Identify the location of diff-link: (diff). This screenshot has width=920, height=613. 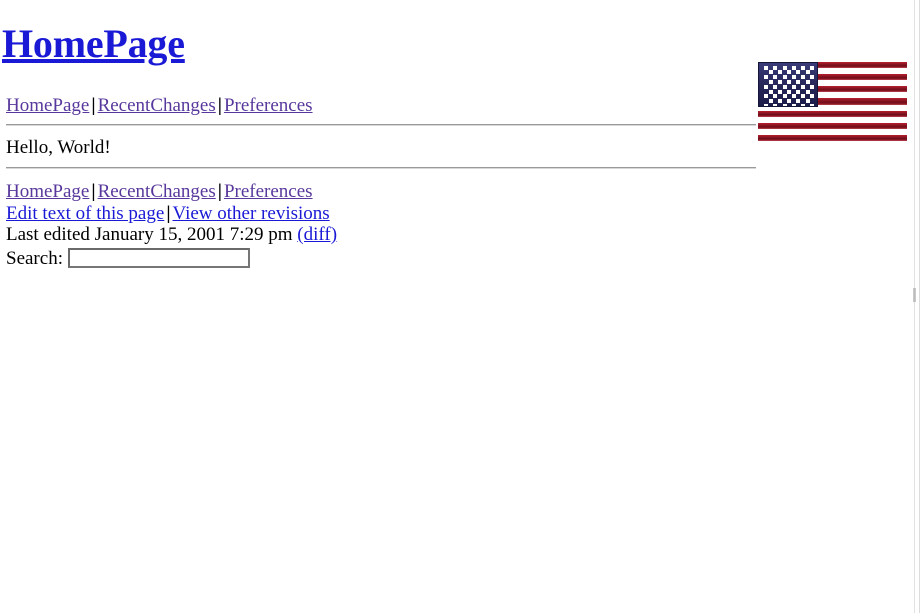
(317, 234).